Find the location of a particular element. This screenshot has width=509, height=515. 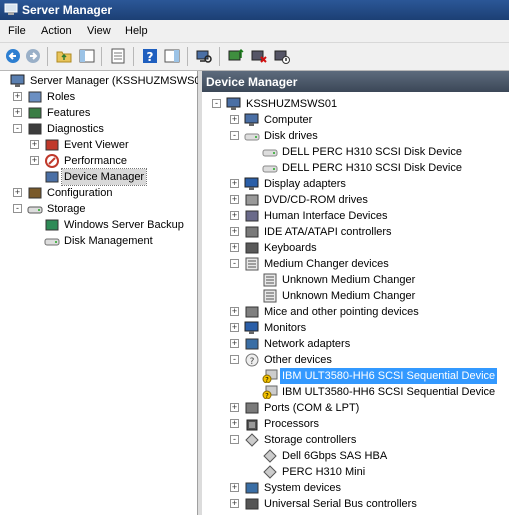

action-pane-icon is located at coordinates (172, 56).